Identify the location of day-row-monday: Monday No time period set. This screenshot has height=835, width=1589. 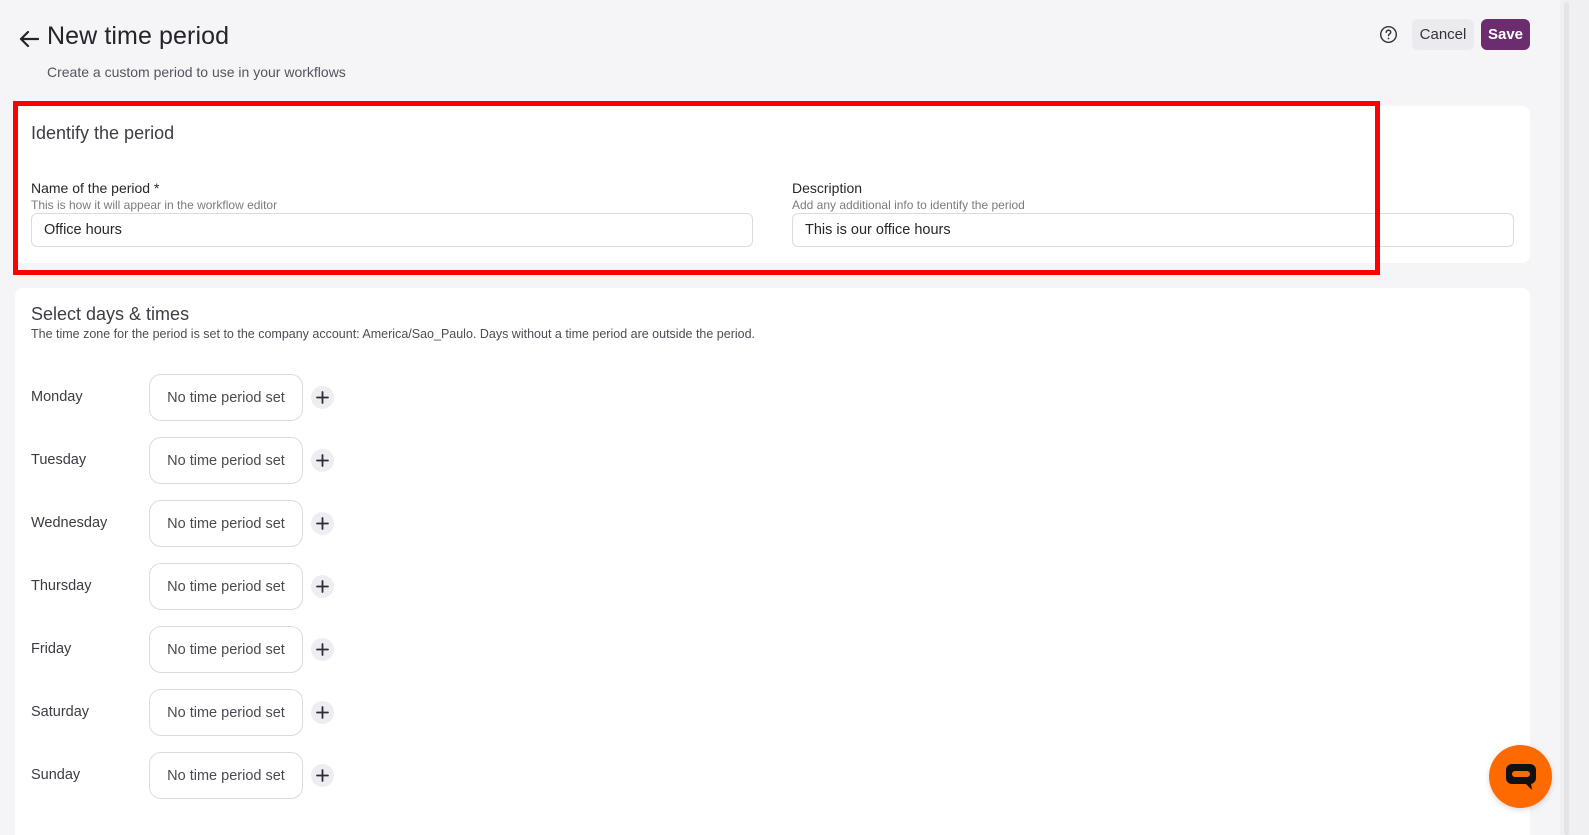
(215, 398).